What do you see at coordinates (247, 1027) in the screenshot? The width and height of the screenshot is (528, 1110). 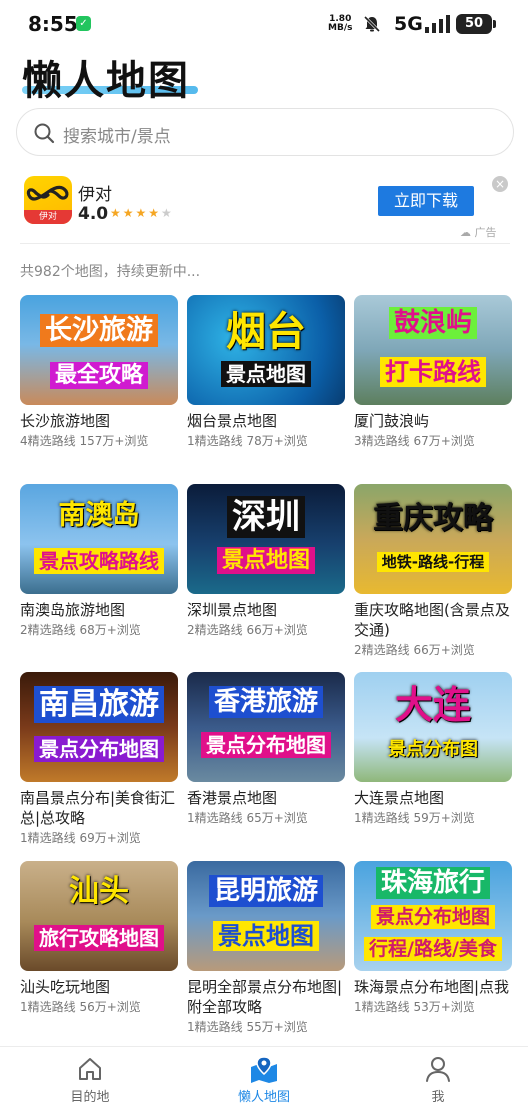 I see `map-card-stats: 1精选路线 55万+浏览` at bounding box center [247, 1027].